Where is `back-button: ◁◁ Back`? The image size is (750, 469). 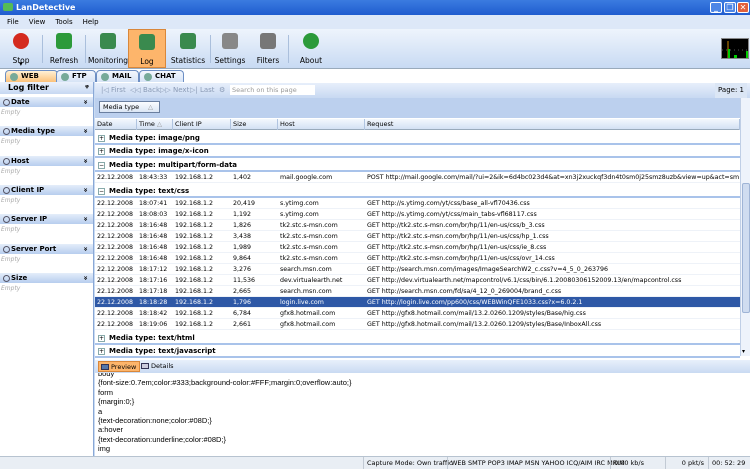
back-button: ◁◁ Back is located at coordinates (145, 90).